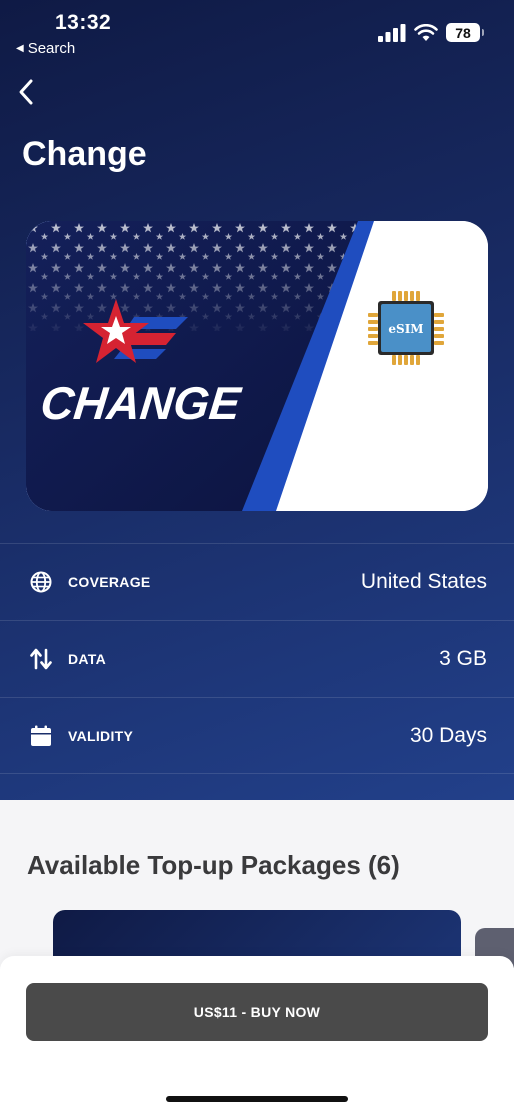  Describe the element at coordinates (257, 735) in the screenshot. I see `validity-row: VALIDITY 30 Days` at that location.